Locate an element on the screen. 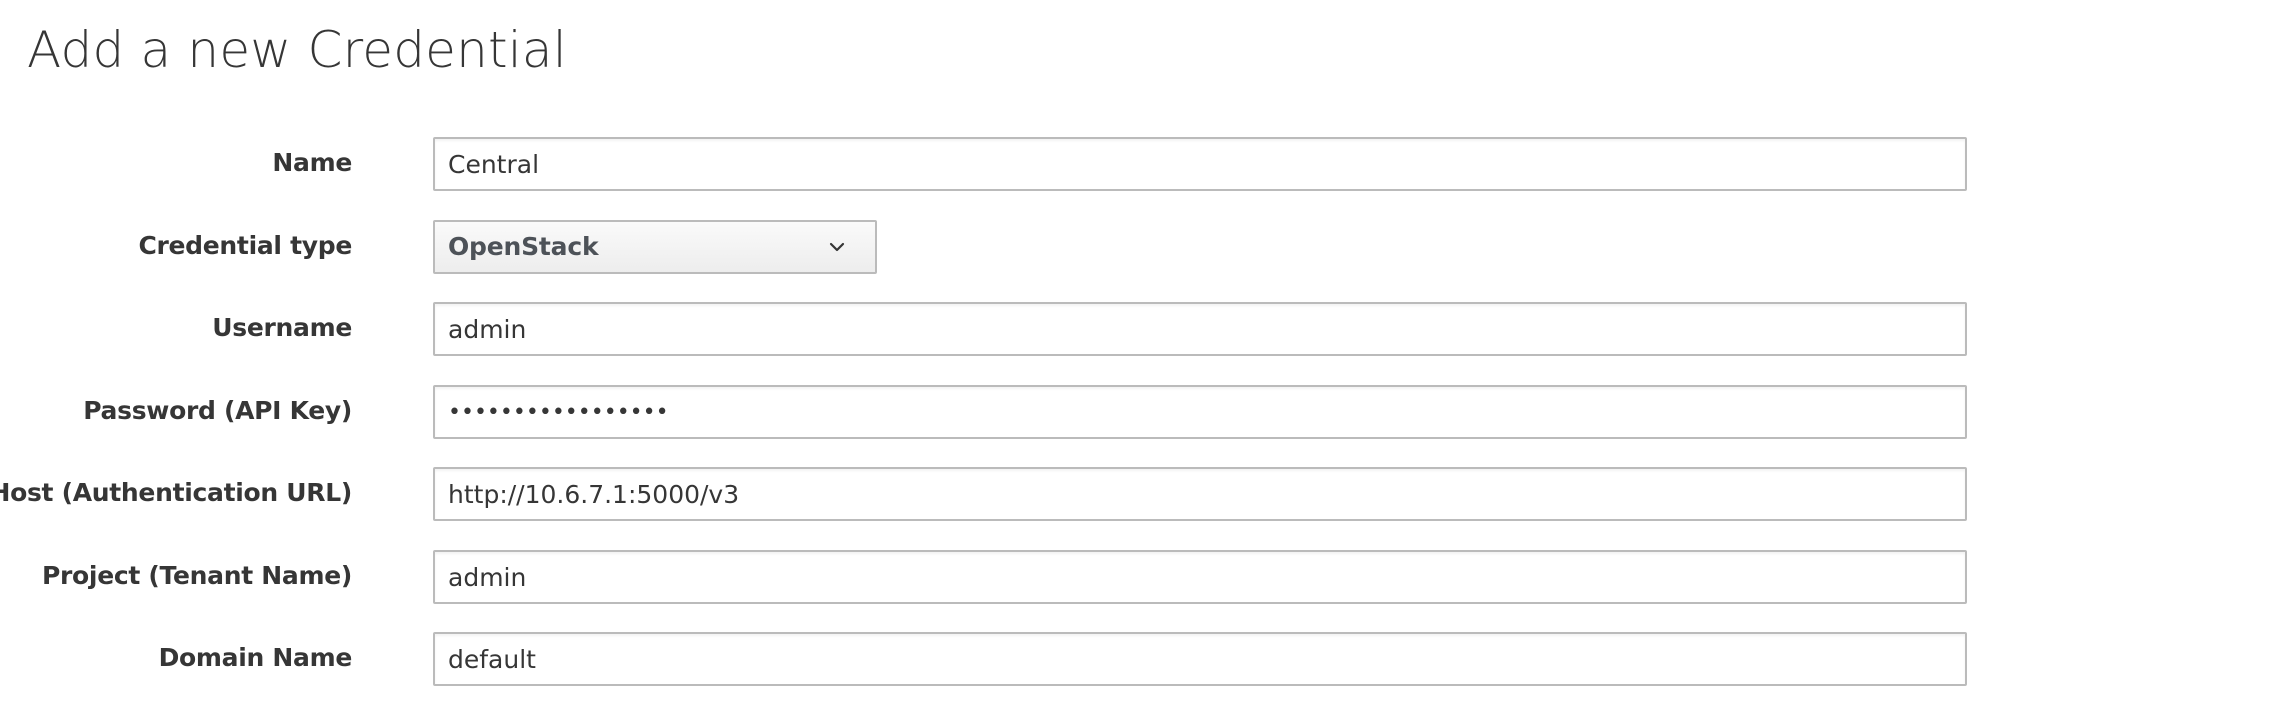 Image resolution: width=2270 pixels, height=706 pixels. project-label: Project (Tenant Name) is located at coordinates (197, 575).